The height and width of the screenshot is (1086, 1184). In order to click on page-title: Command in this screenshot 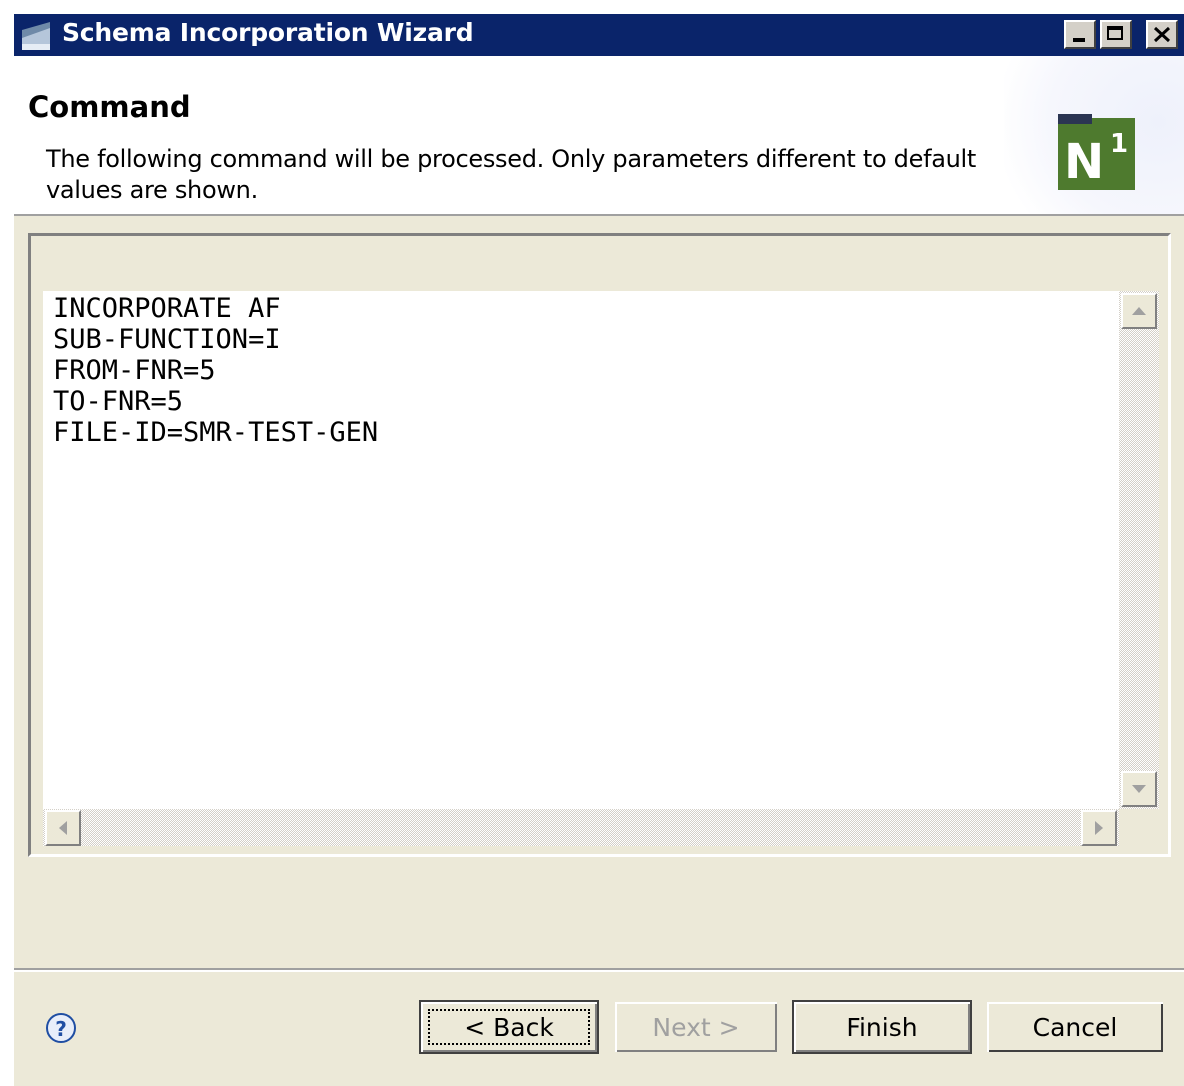, I will do `click(109, 107)`.